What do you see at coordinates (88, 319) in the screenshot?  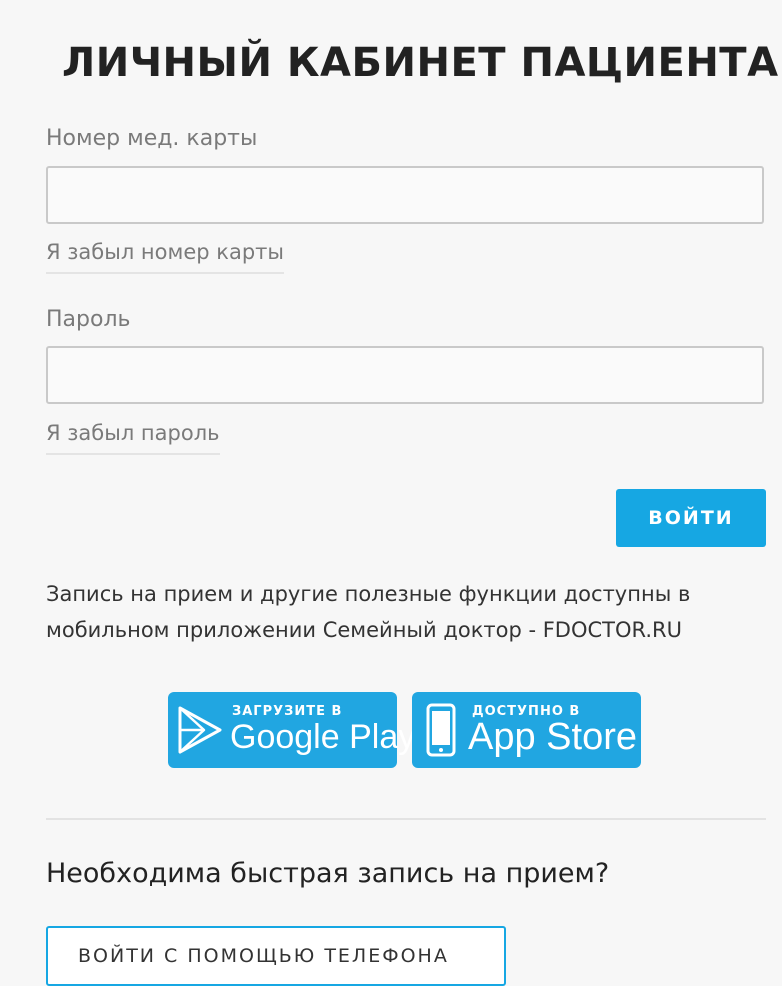 I see `password-label: Пароль` at bounding box center [88, 319].